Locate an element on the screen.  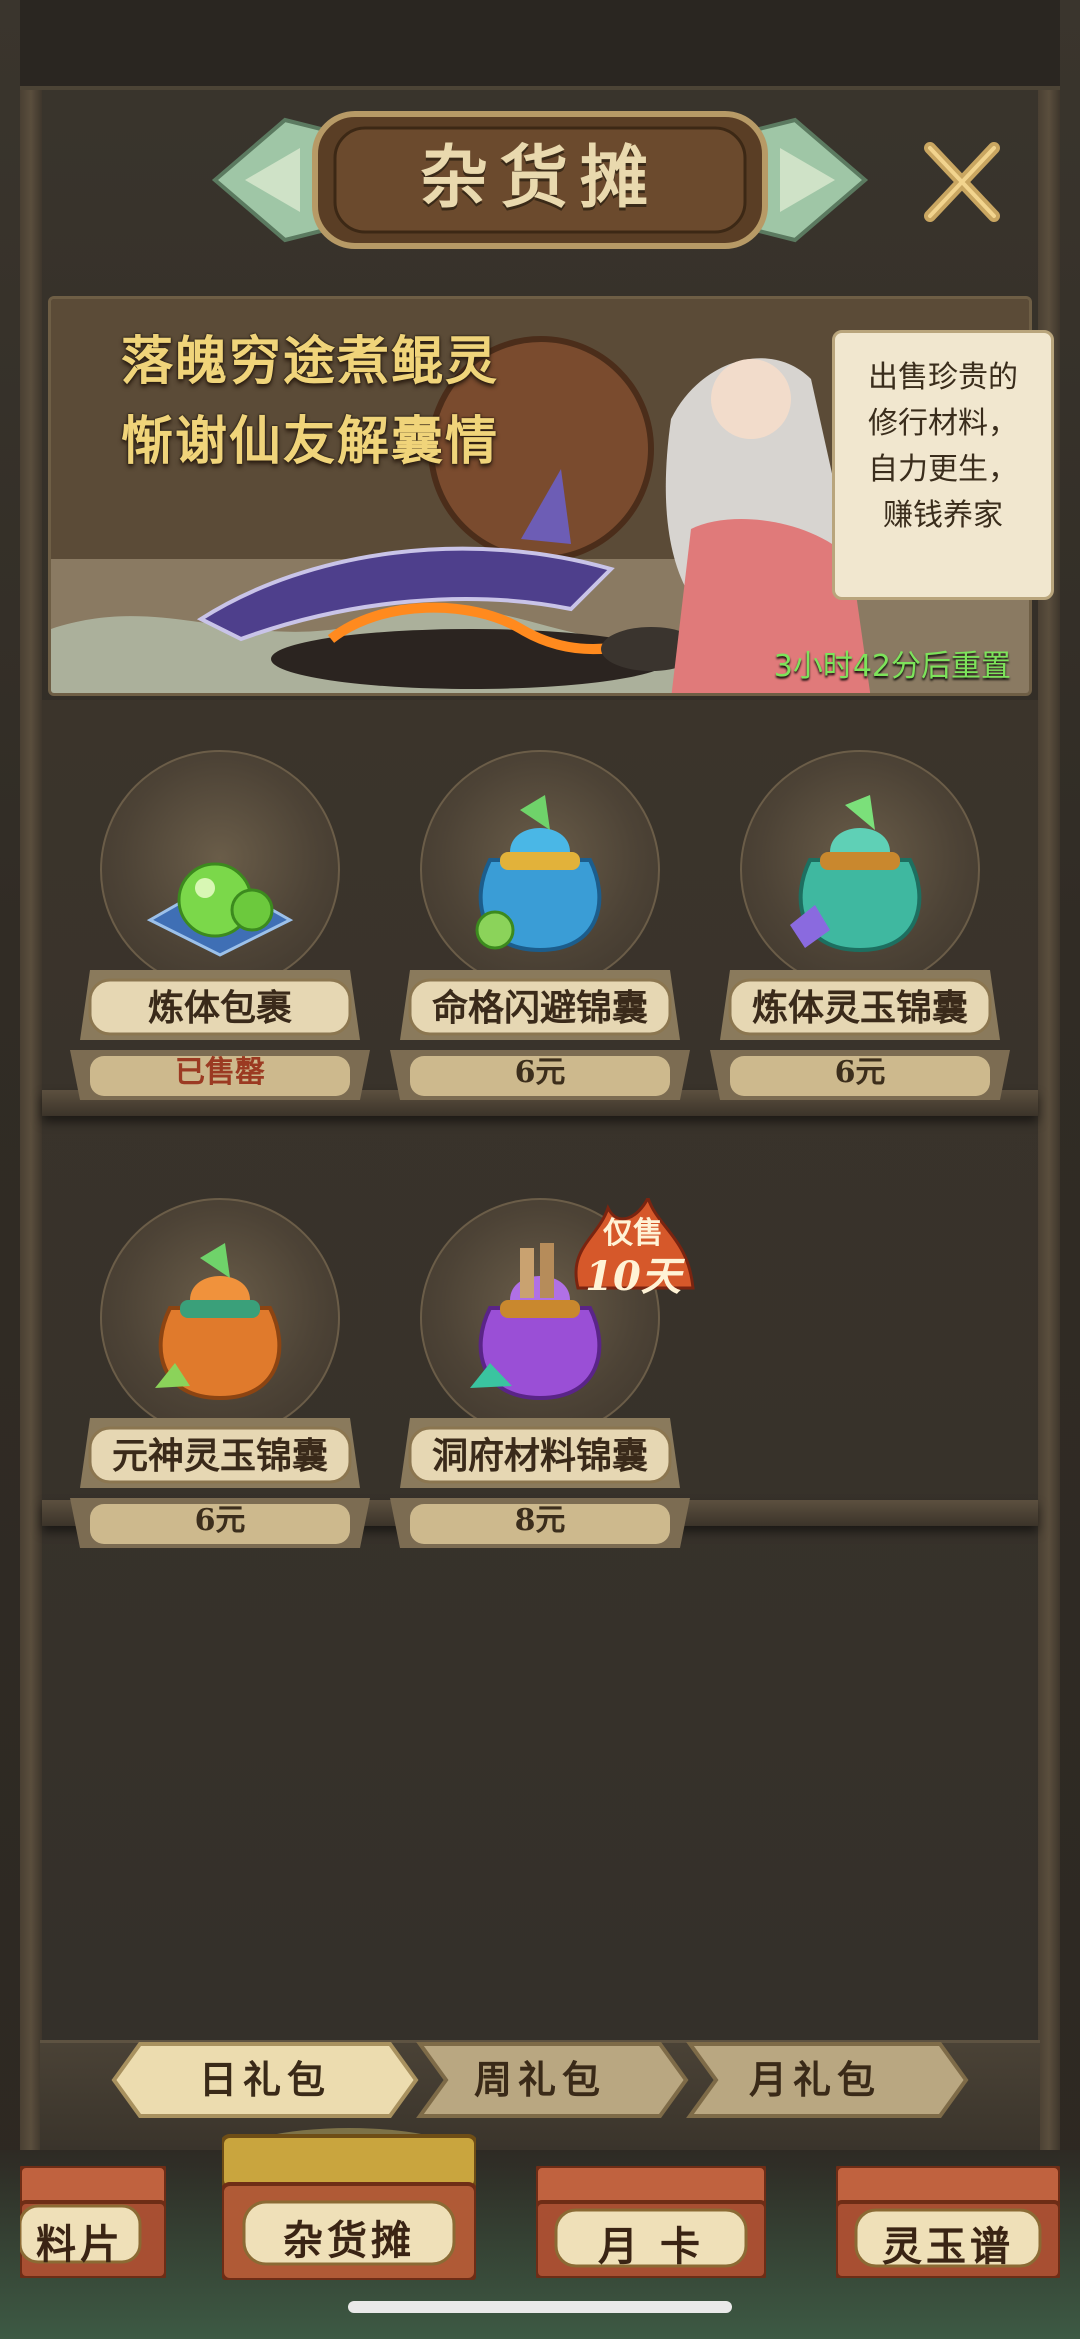
close-icon is located at coordinates (962, 182).